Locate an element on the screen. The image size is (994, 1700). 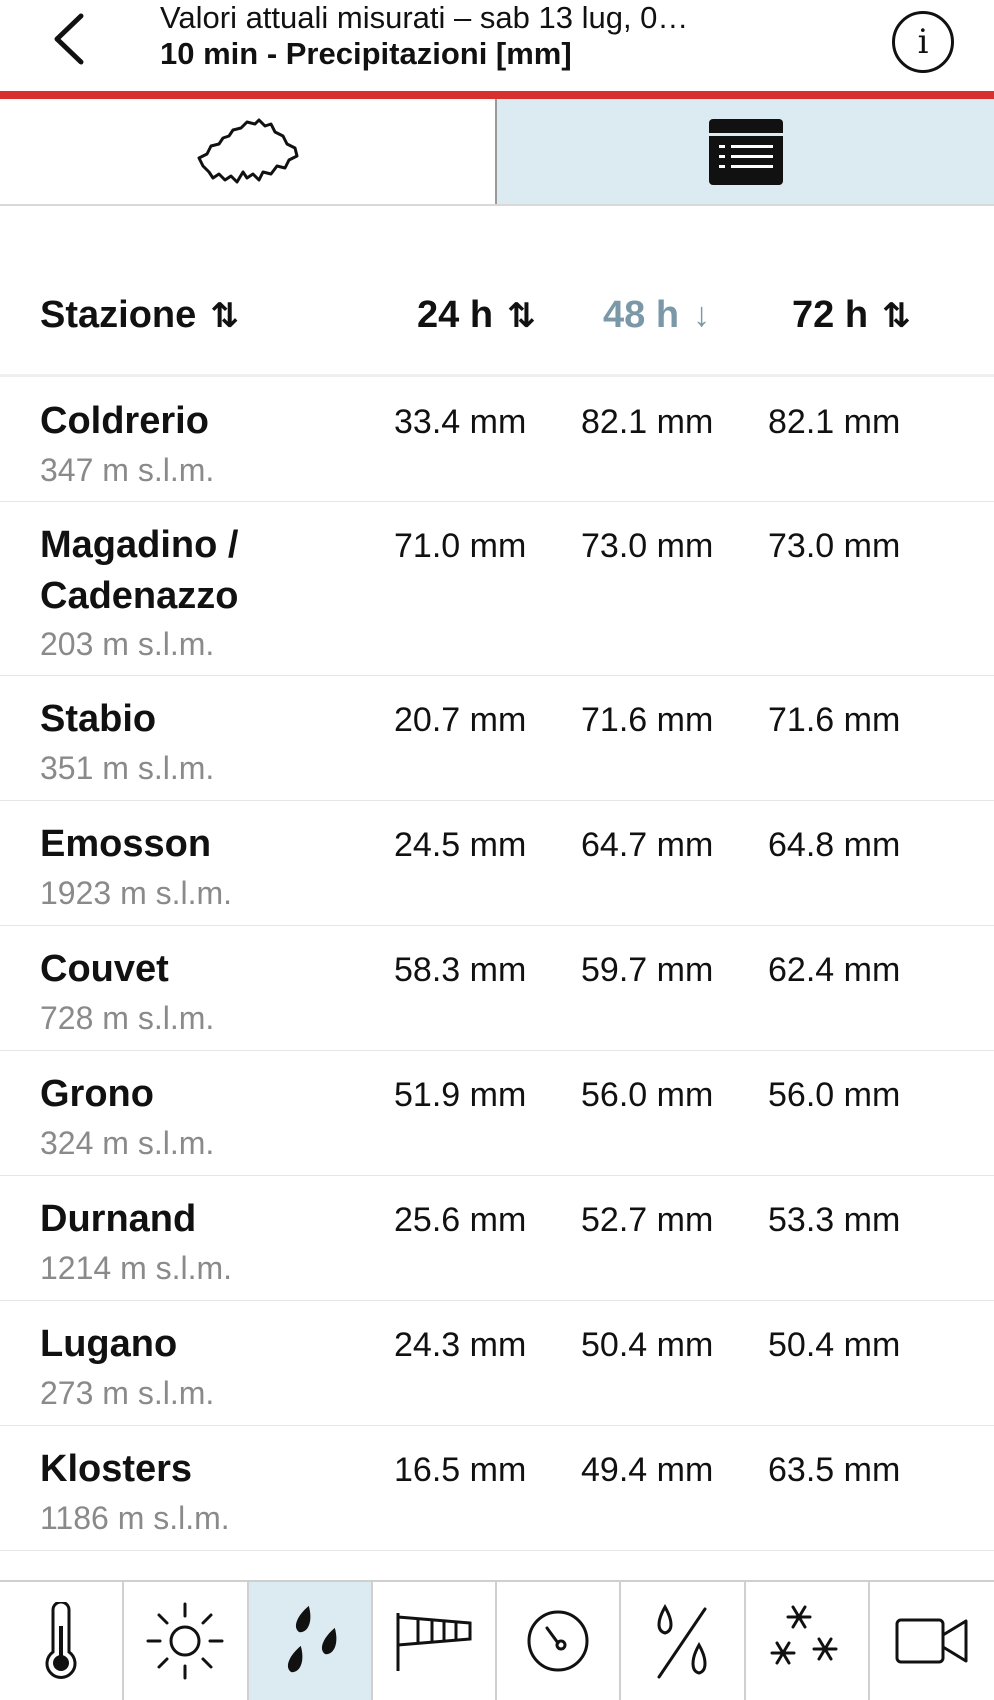
windsock-icon is located at coordinates (434, 1642).